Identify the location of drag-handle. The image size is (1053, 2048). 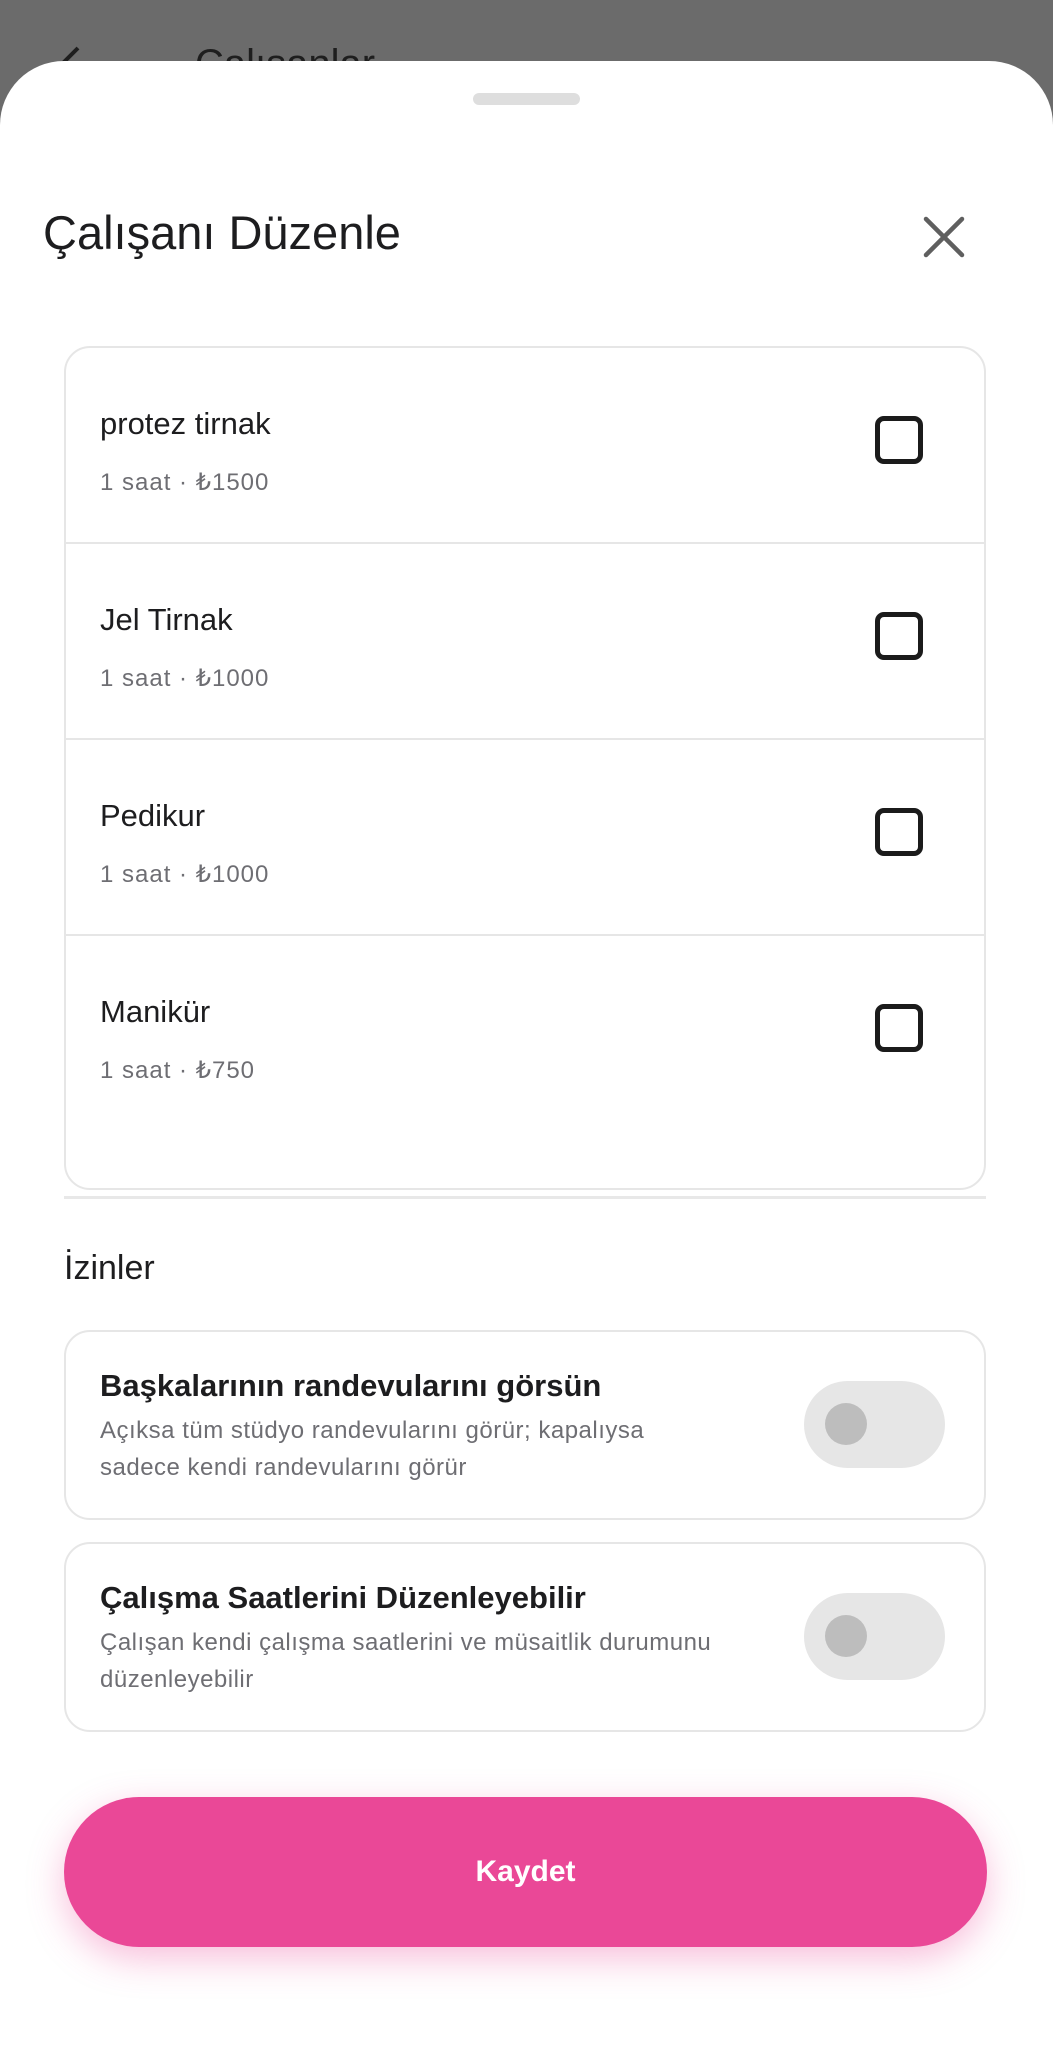
(526, 99).